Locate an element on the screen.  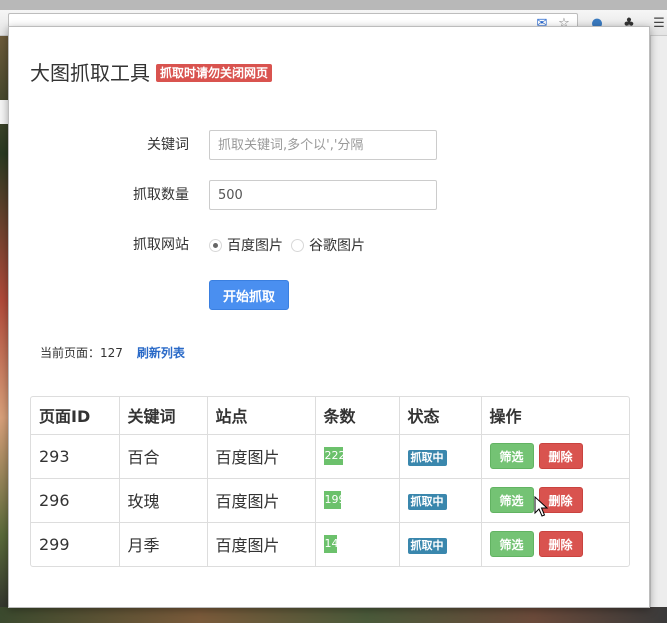
progress-text: 222/500 is located at coordinates (346, 455).